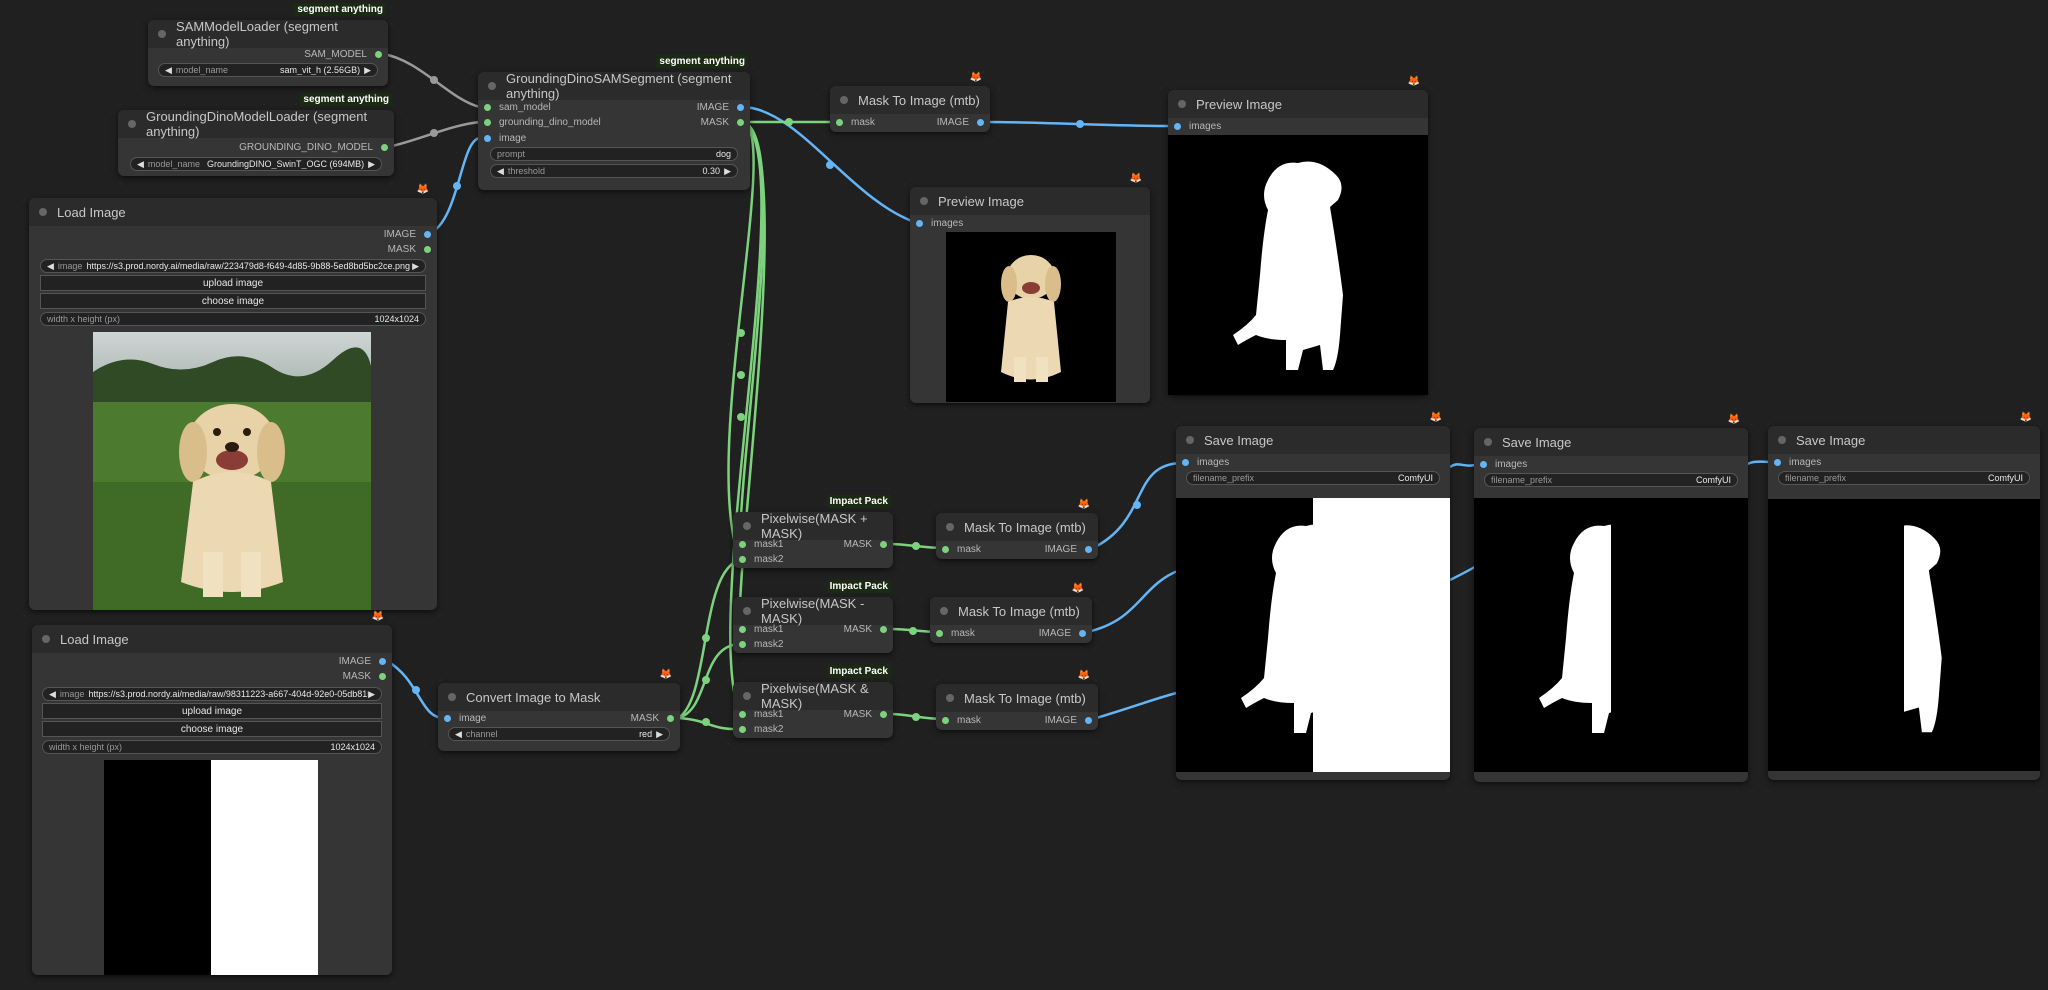 The image size is (2048, 990). What do you see at coordinates (614, 171) in the screenshot?
I see `threshold-slider: ◀ threshold 0.30 ▶` at bounding box center [614, 171].